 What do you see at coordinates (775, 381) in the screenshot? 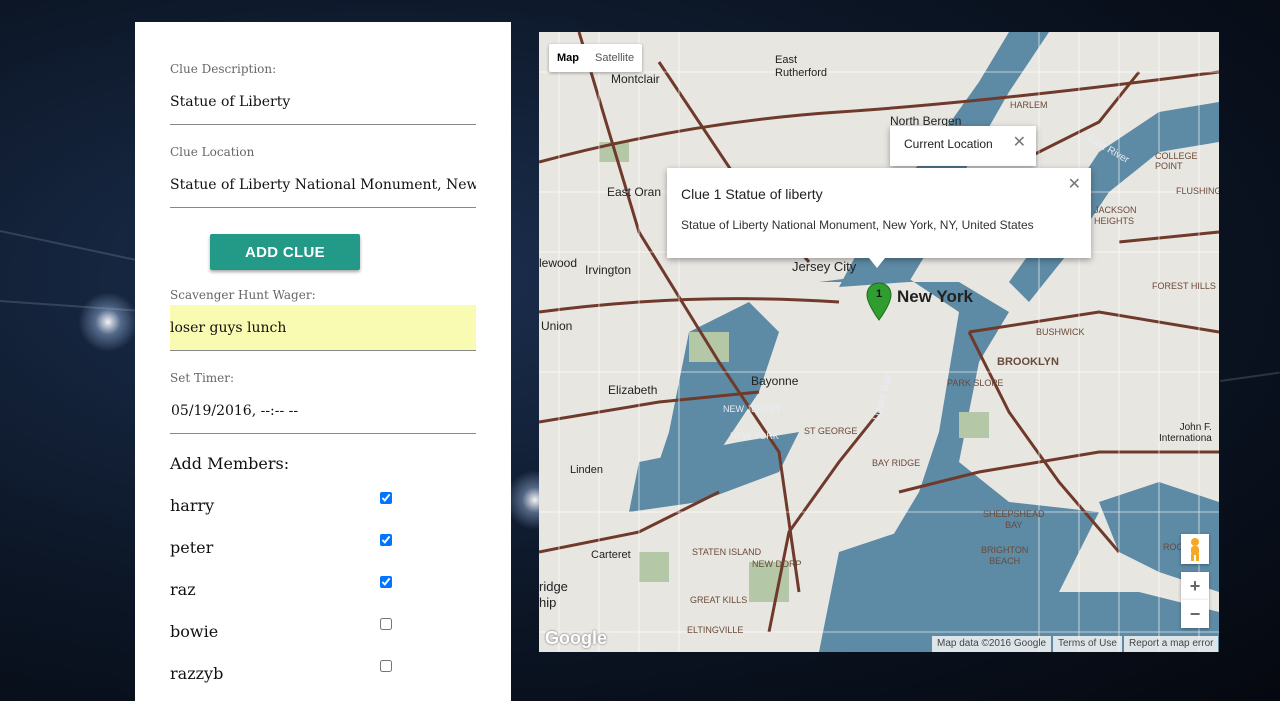
I see `map-label-bayonne: Bayonne` at bounding box center [775, 381].